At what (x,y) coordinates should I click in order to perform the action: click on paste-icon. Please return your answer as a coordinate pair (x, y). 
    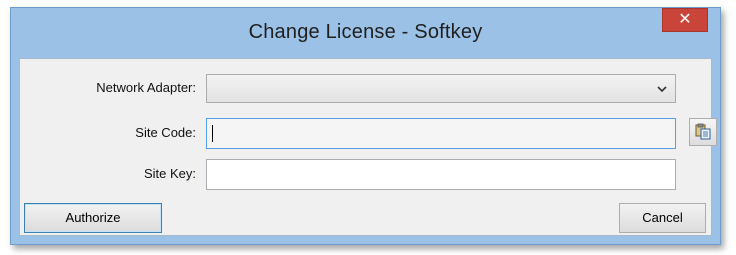
    Looking at the image, I should click on (703, 131).